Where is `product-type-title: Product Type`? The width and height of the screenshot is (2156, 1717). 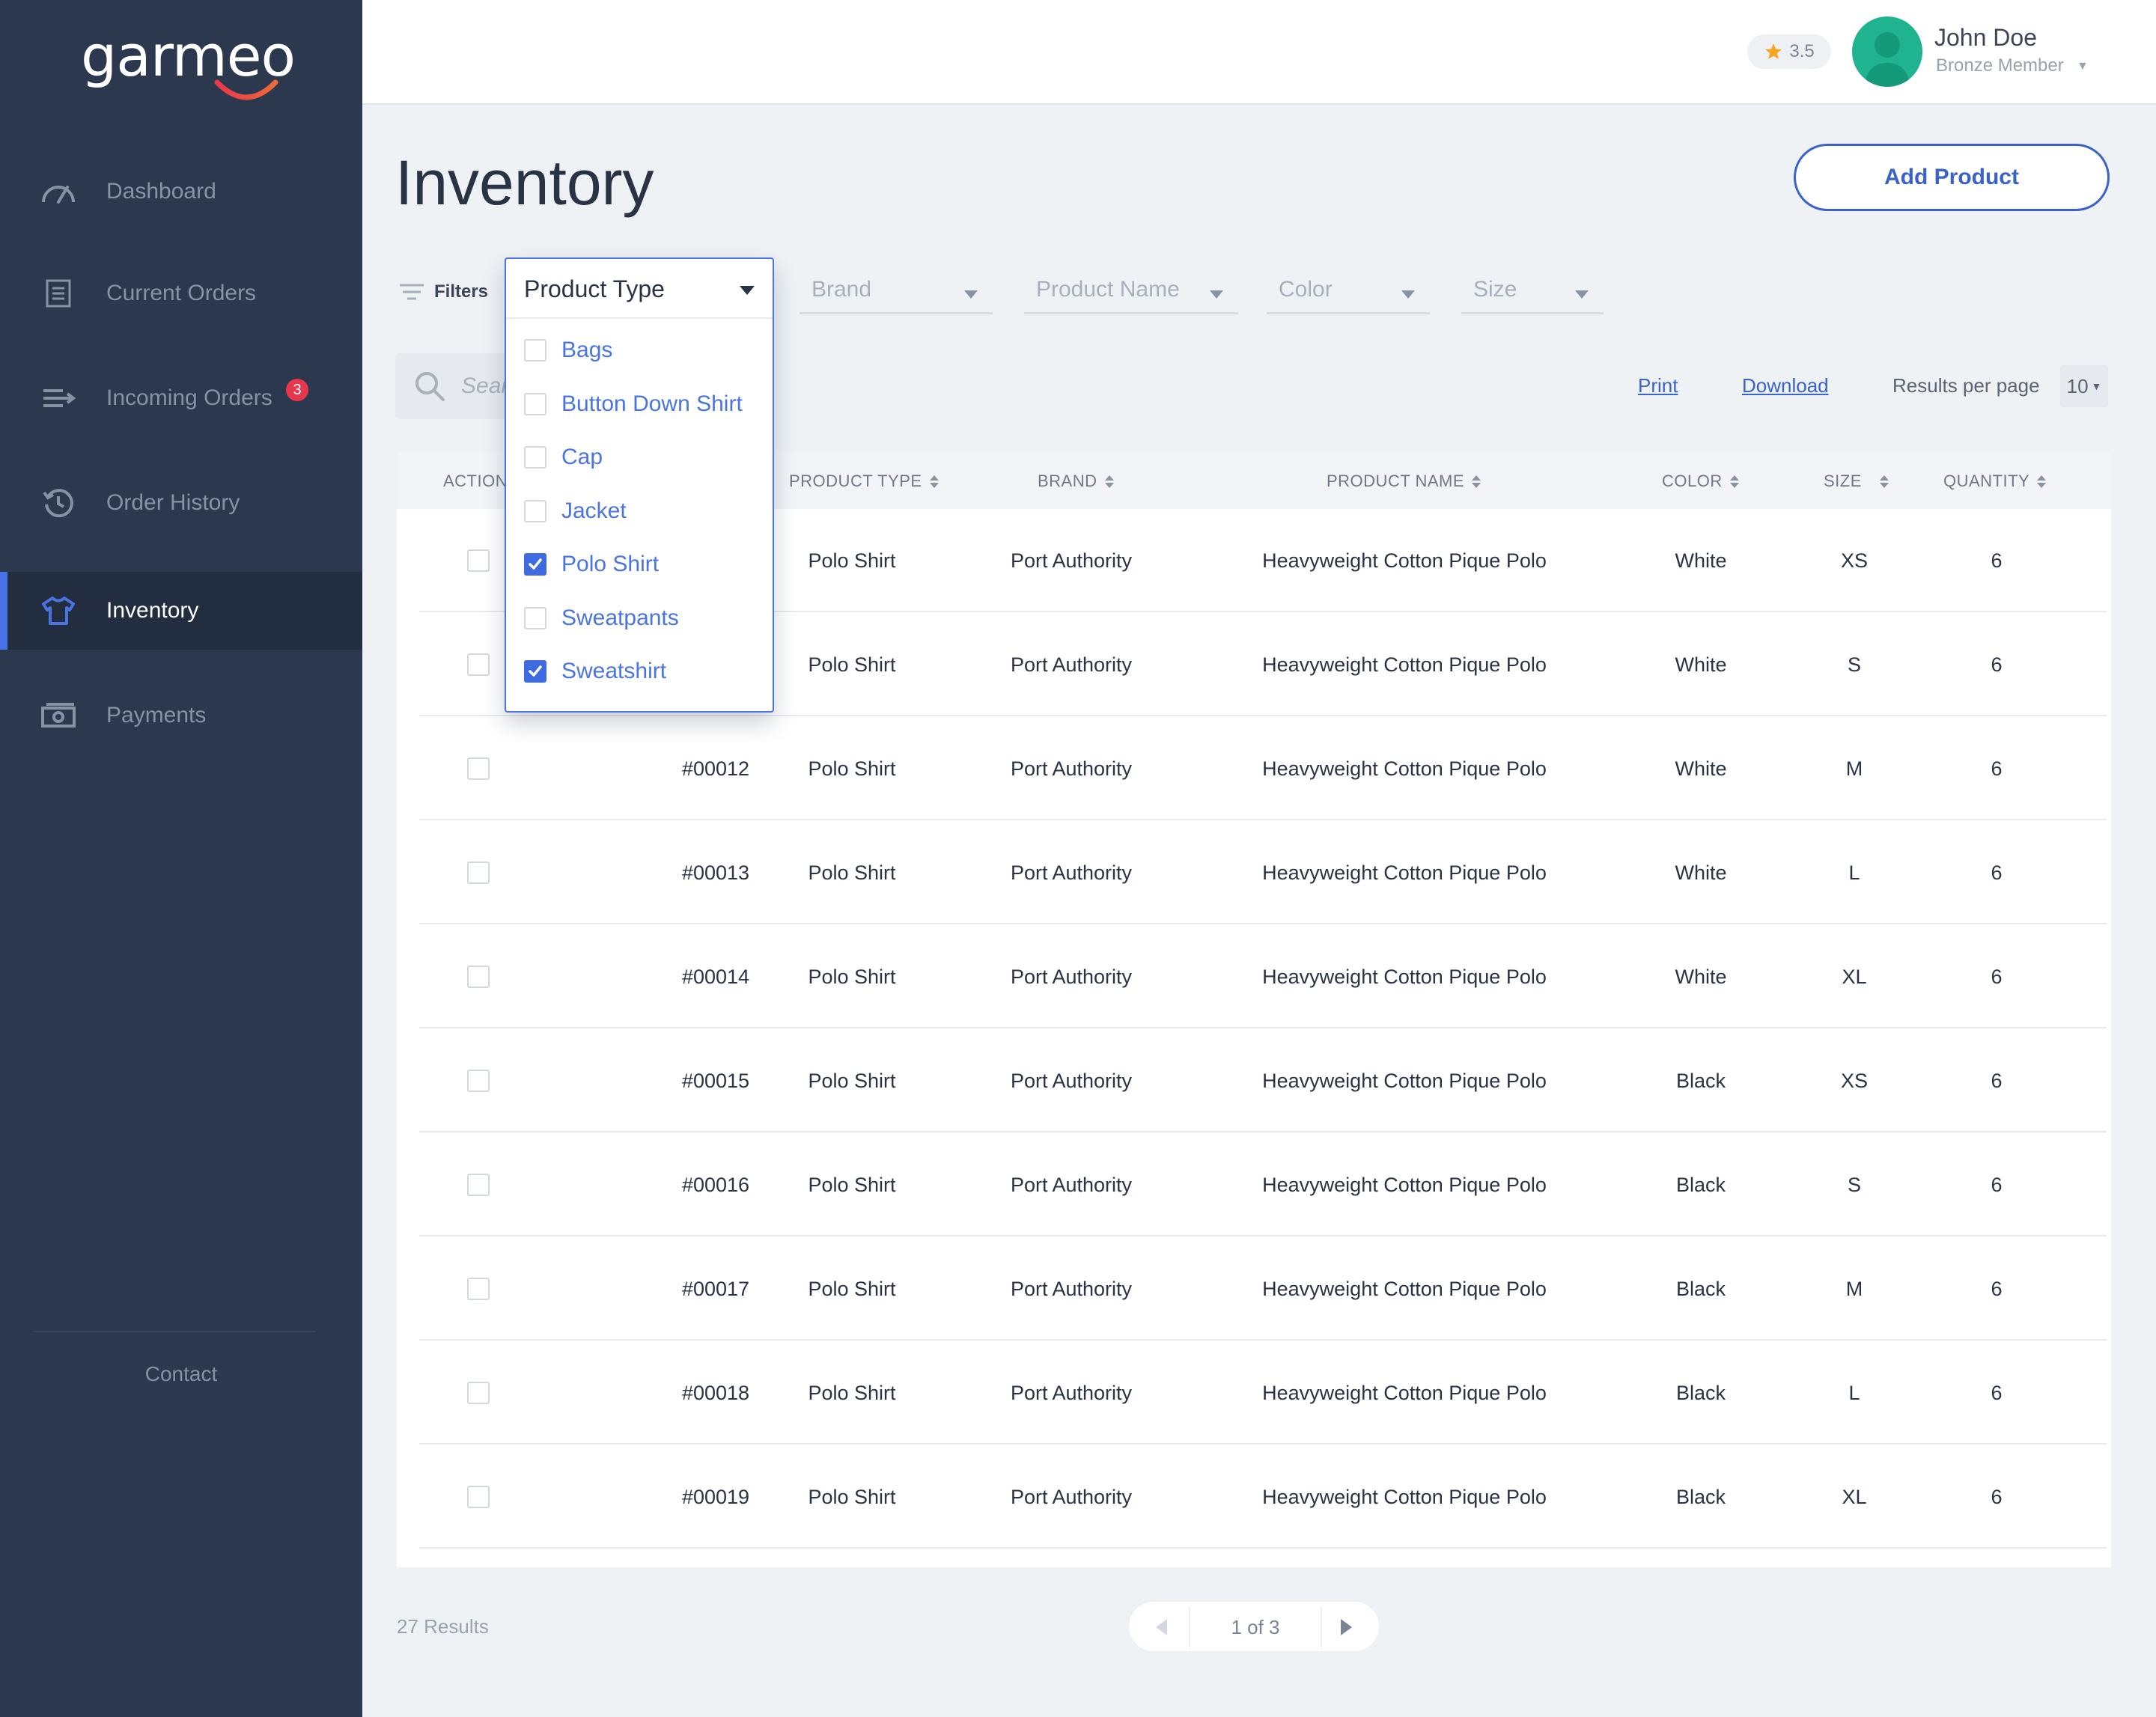 product-type-title: Product Type is located at coordinates (594, 288).